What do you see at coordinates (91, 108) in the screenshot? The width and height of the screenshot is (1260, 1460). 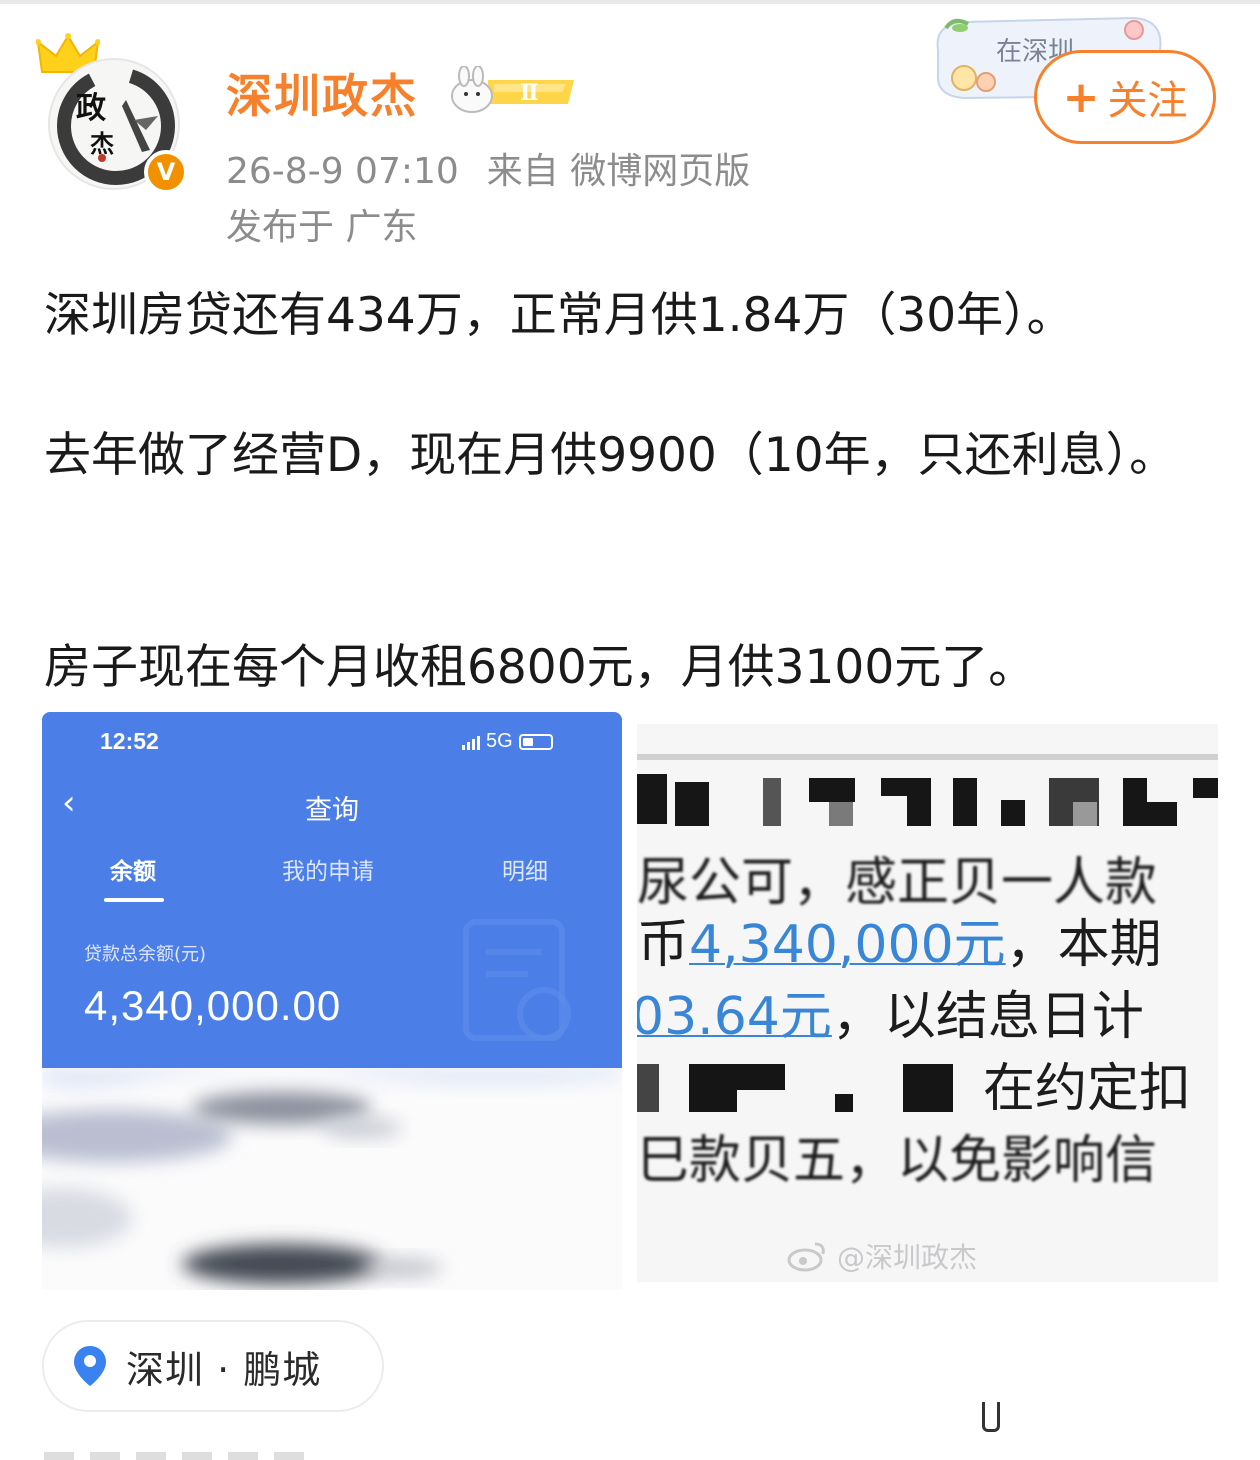 I see `svg-text: 政` at bounding box center [91, 108].